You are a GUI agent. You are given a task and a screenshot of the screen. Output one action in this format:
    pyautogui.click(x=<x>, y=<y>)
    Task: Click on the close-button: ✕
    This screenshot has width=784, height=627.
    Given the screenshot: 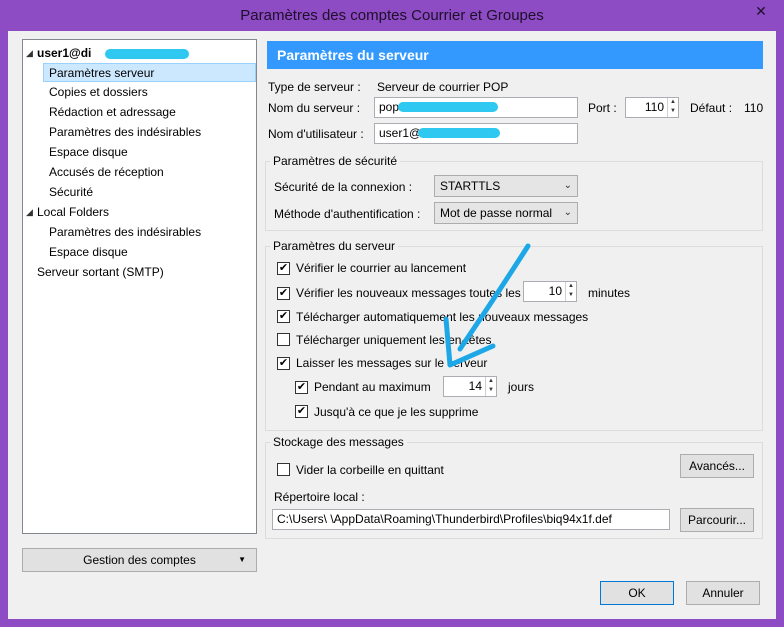 What is the action you would take?
    pyautogui.click(x=761, y=11)
    